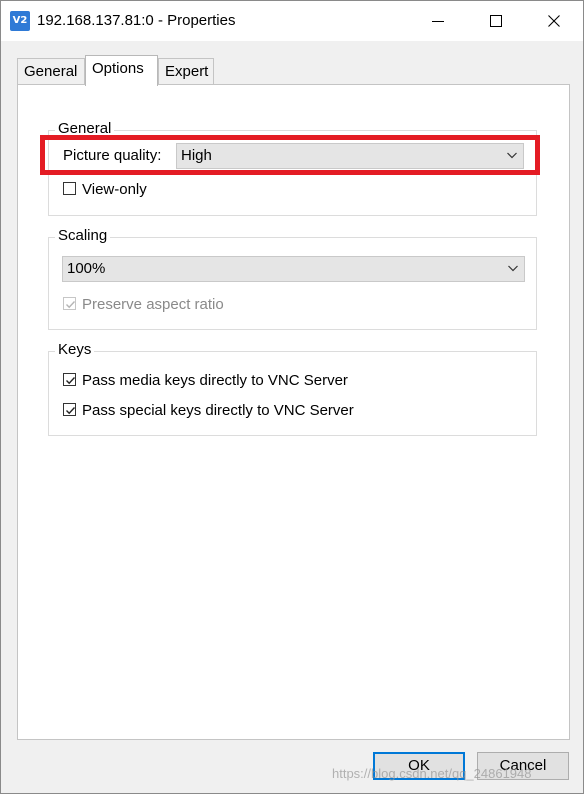 The image size is (584, 794). Describe the element at coordinates (290, 155) in the screenshot. I see `annotation-highlight-box` at that location.